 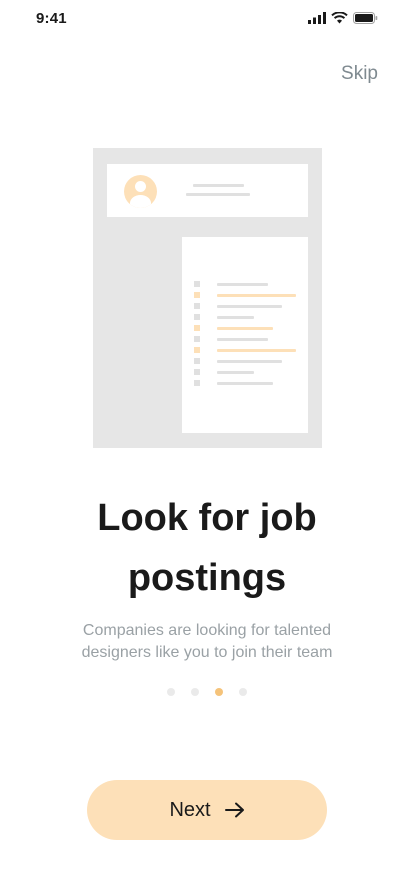 I want to click on next-button: Next, so click(x=207, y=810).